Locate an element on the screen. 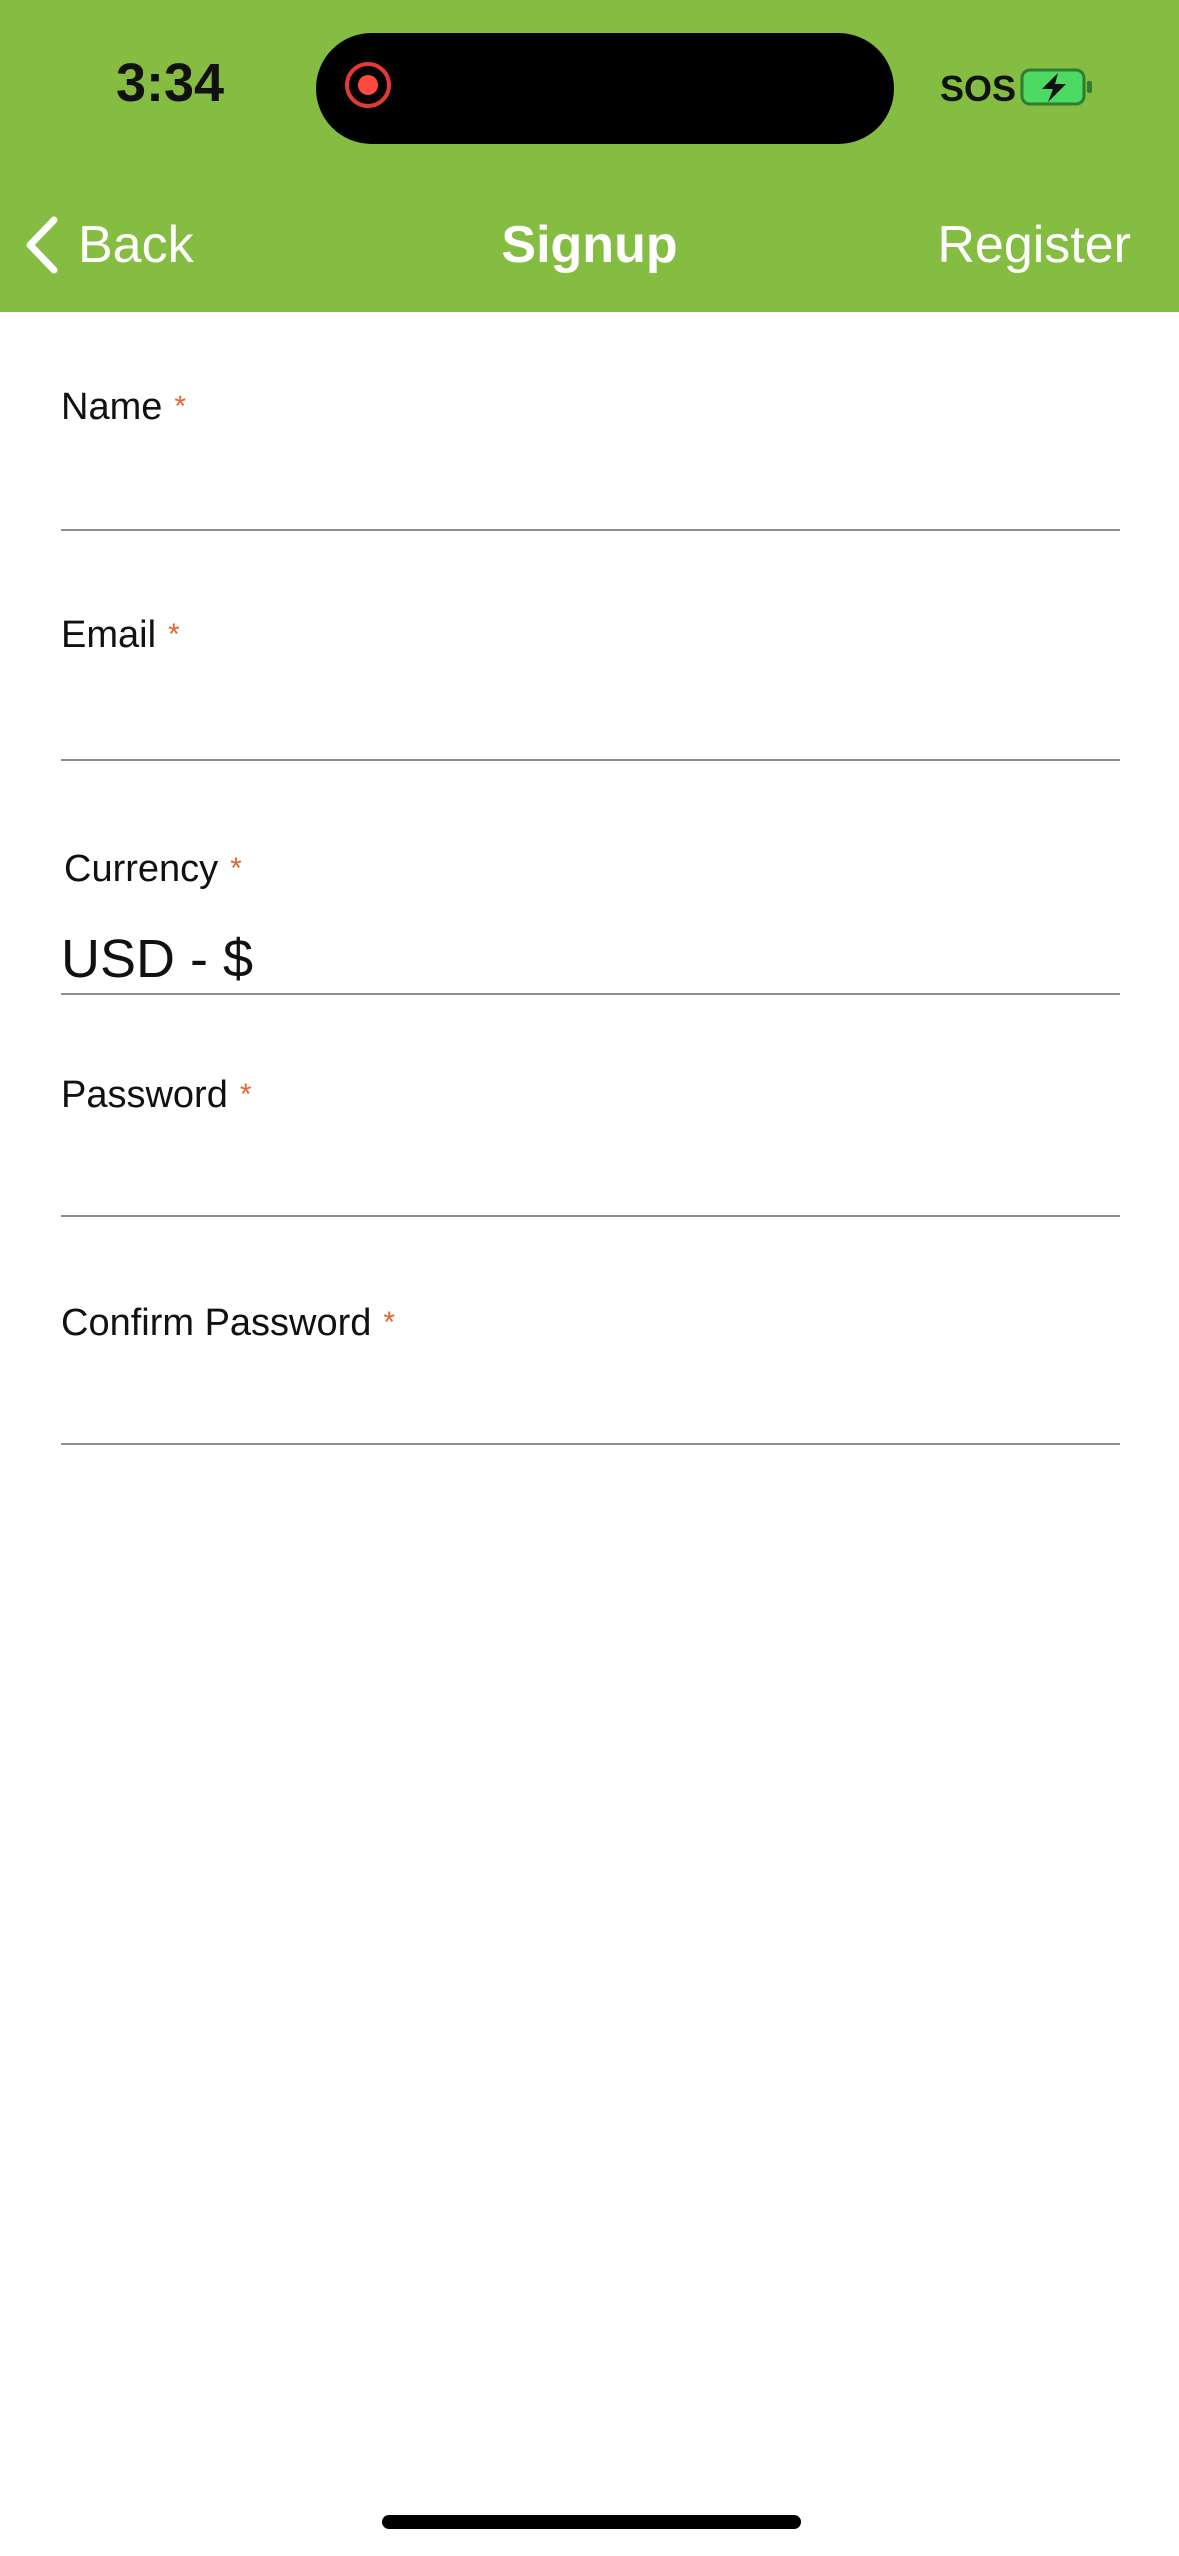 This screenshot has height=2556, width=1179. home-indicator is located at coordinates (591, 2522).